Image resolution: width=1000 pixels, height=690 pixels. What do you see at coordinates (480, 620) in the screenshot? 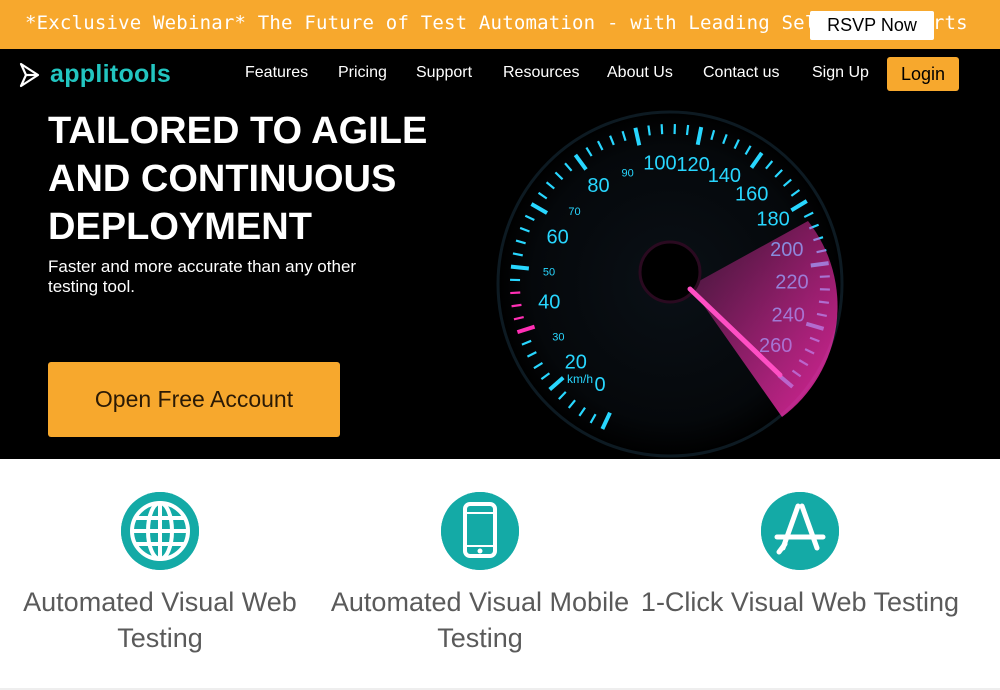
I see `feature-title: Automated Visual Mobile Testing` at bounding box center [480, 620].